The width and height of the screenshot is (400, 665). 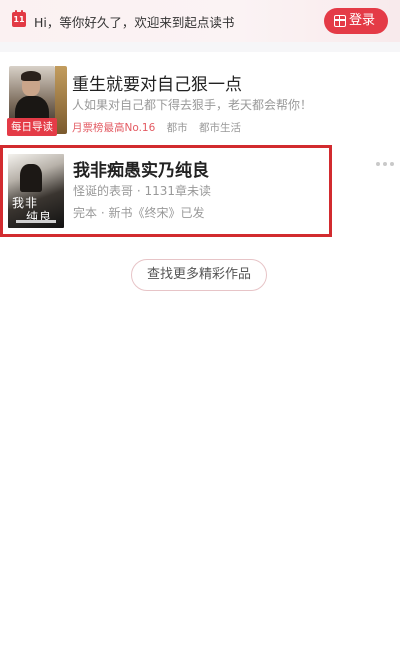 I want to click on find-more-button: 查找更多精彩作品, so click(x=199, y=275).